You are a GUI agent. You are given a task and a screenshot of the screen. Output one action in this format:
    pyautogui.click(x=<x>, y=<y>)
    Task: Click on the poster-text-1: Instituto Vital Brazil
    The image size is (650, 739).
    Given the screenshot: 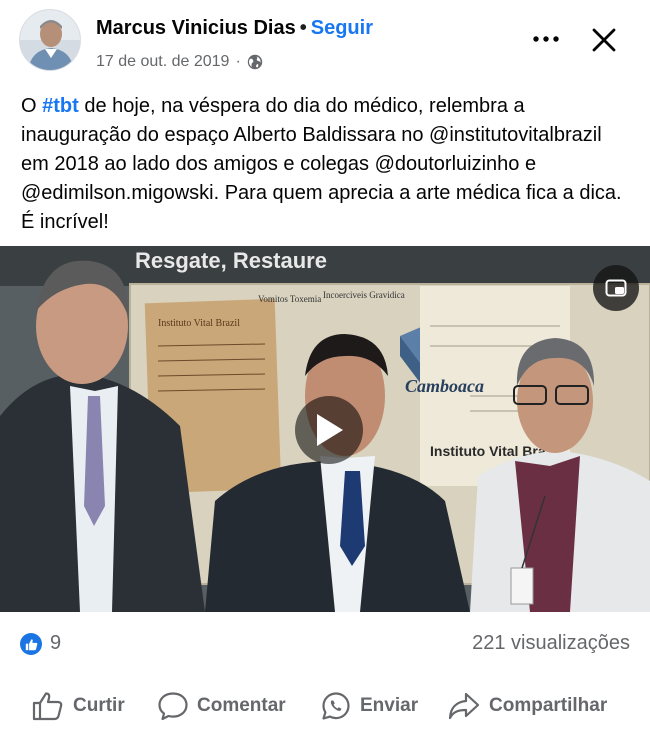 What is the action you would take?
    pyautogui.click(x=199, y=323)
    